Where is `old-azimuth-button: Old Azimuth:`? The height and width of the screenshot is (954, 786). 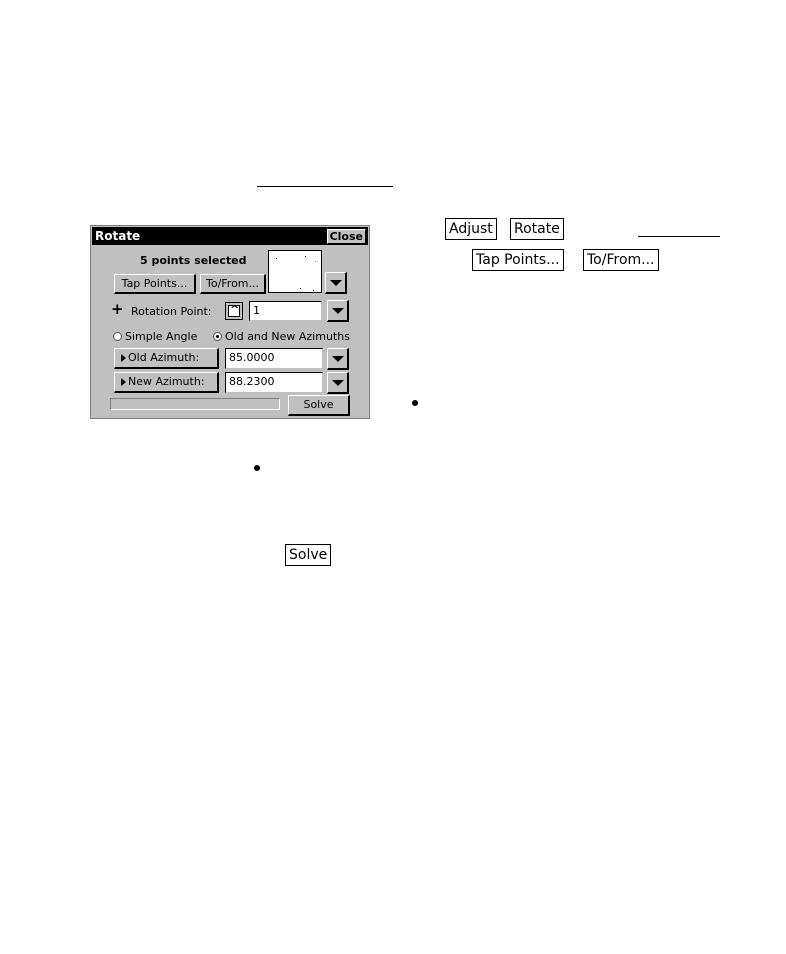 old-azimuth-button: Old Azimuth: is located at coordinates (166, 358).